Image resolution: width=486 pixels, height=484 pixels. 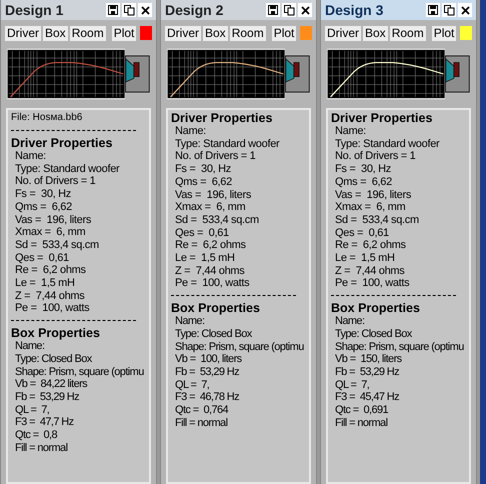 What do you see at coordinates (35, 435) in the screenshot?
I see `property-line: Qtc = 0,8` at bounding box center [35, 435].